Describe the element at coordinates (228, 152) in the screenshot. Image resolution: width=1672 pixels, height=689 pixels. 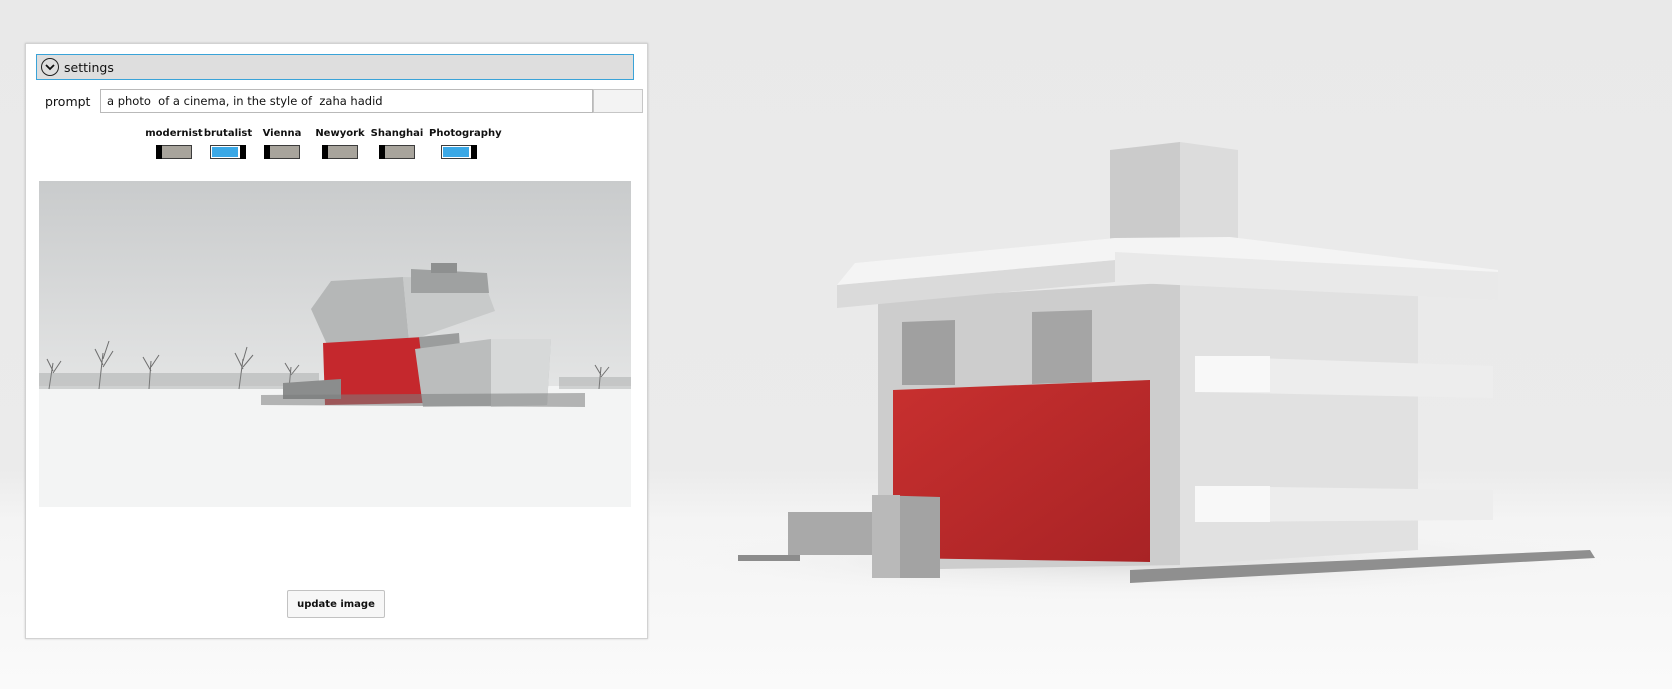
I see `brutalist-switch` at that location.